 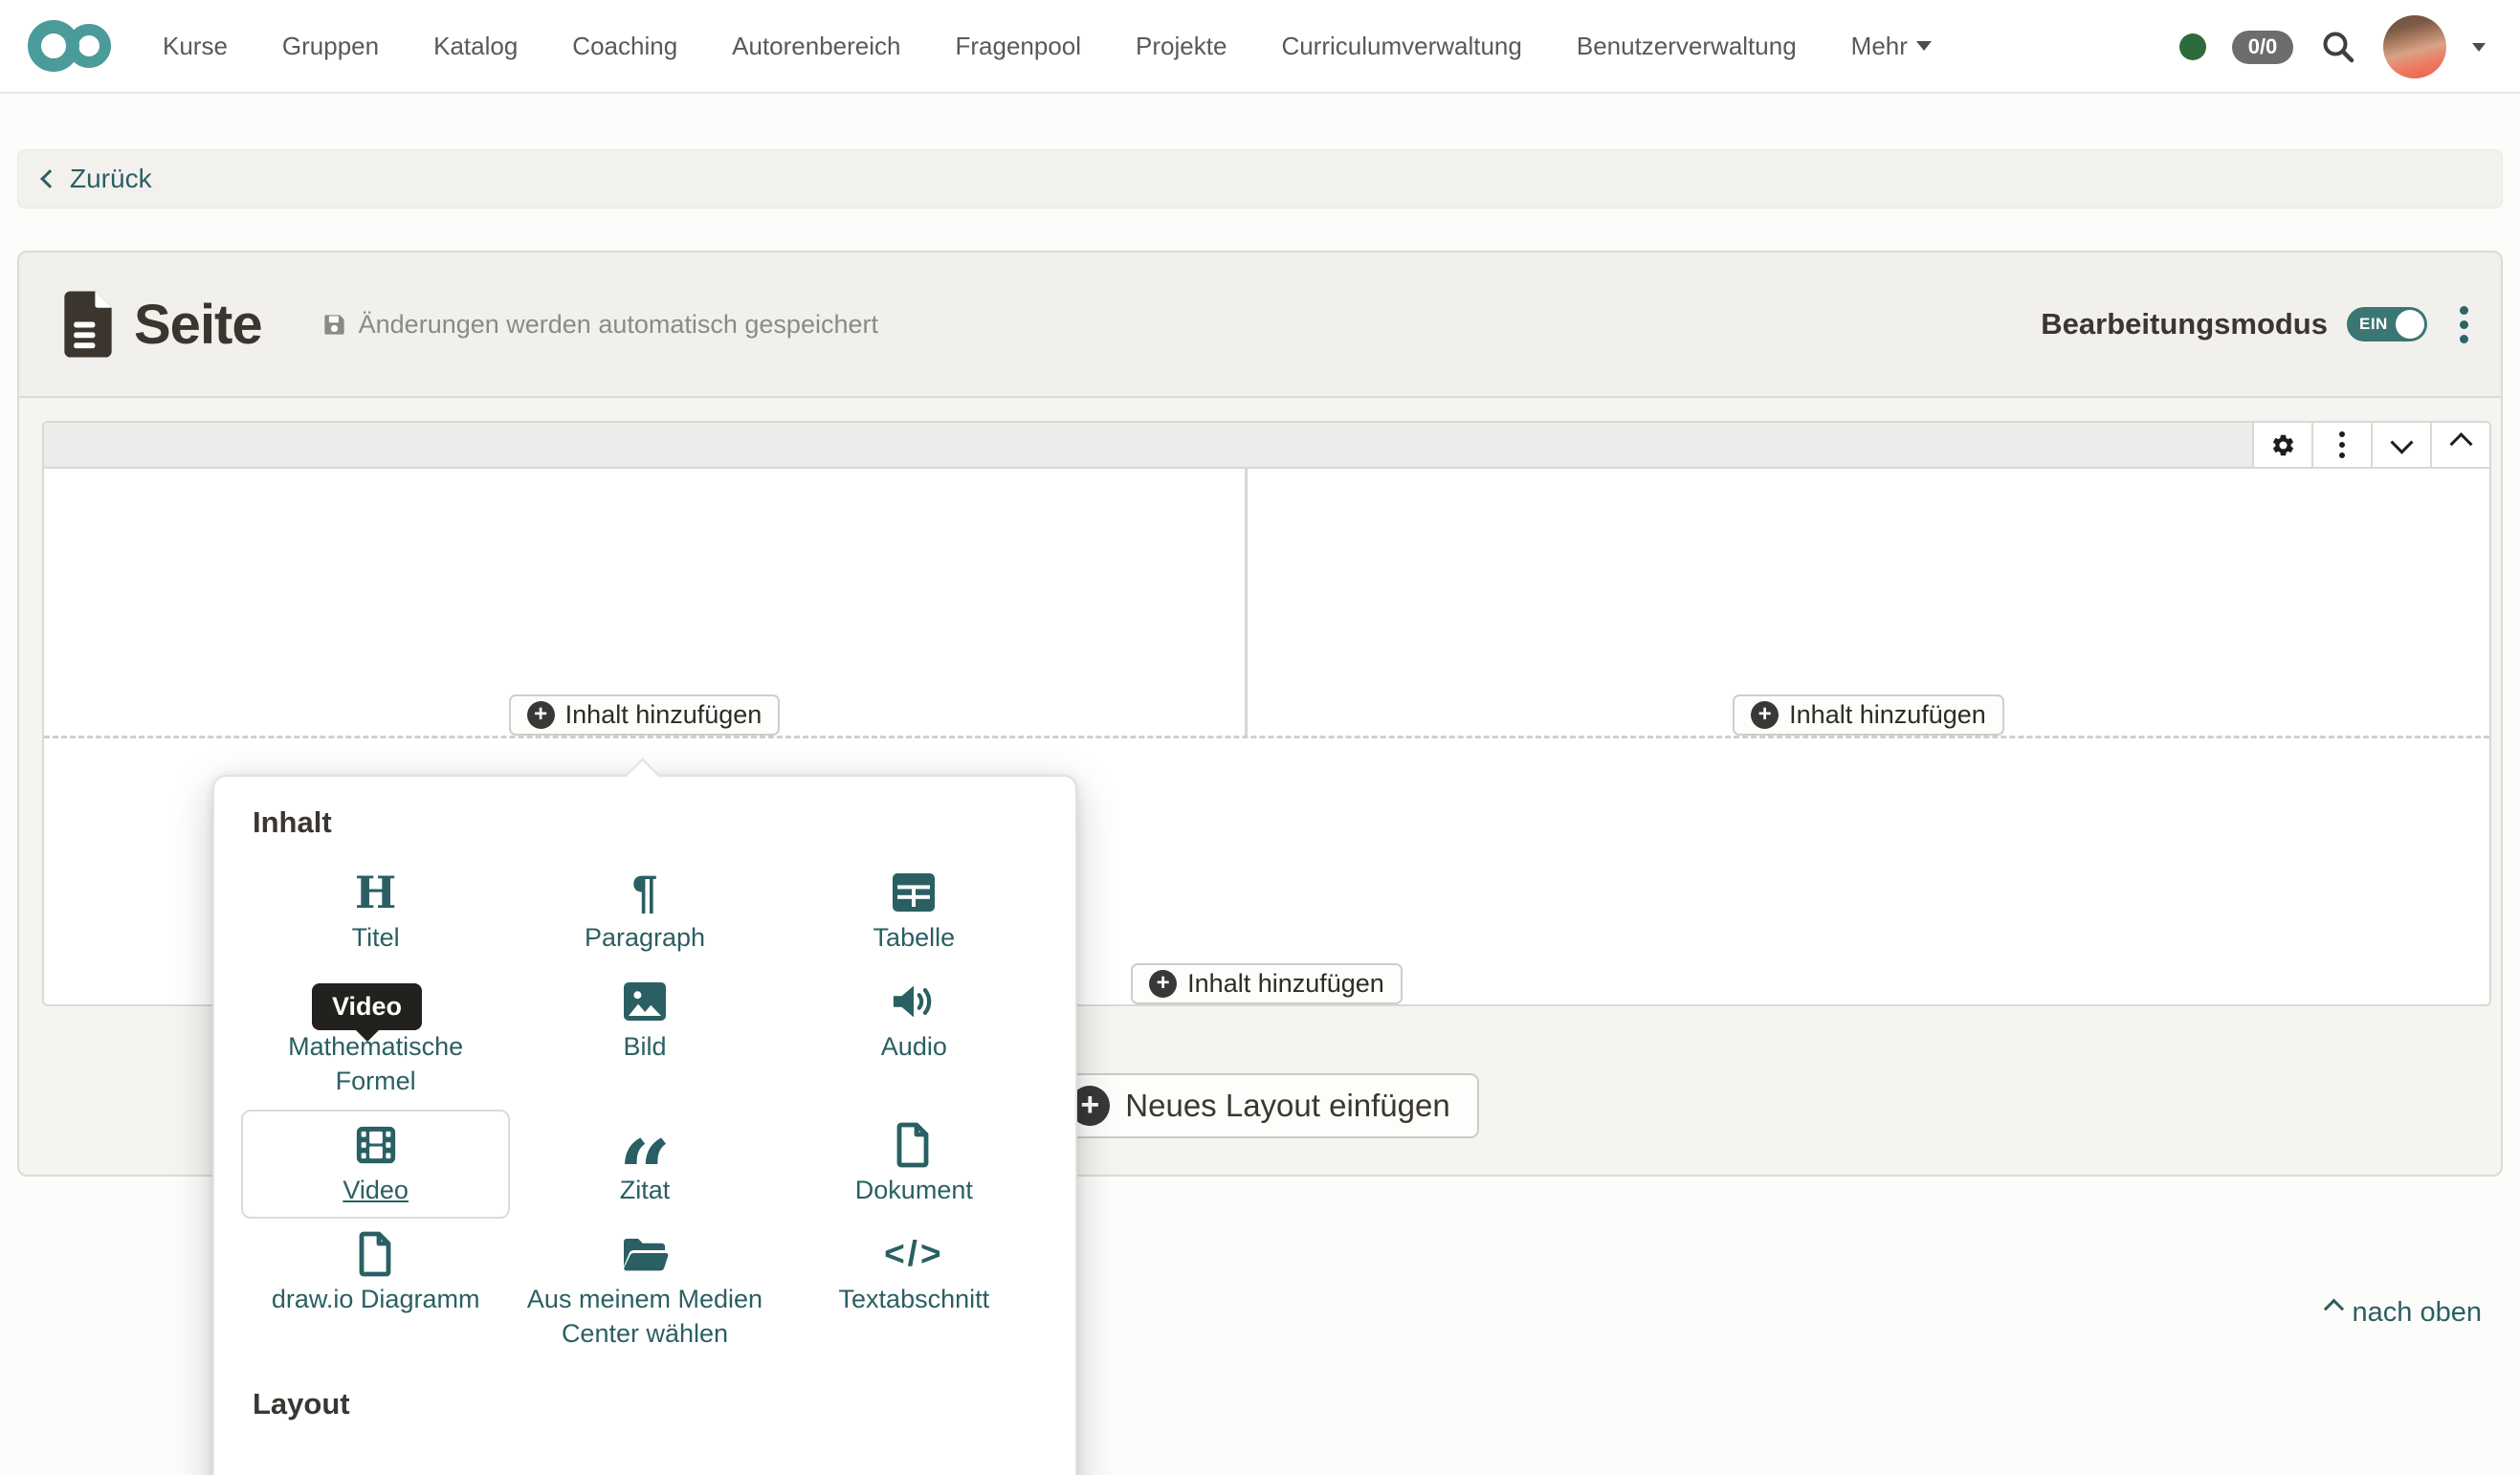 I want to click on search-icon, so click(x=2339, y=47).